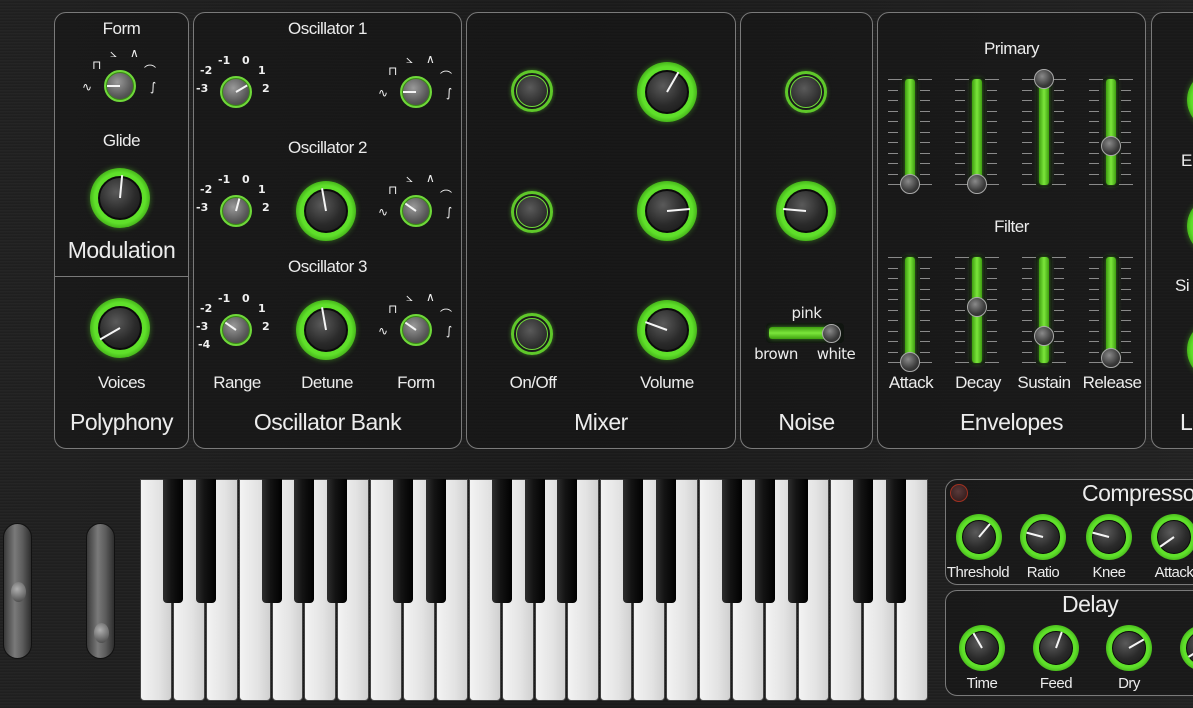 The height and width of the screenshot is (708, 1193). I want to click on osc3-range-knob, so click(236, 330).